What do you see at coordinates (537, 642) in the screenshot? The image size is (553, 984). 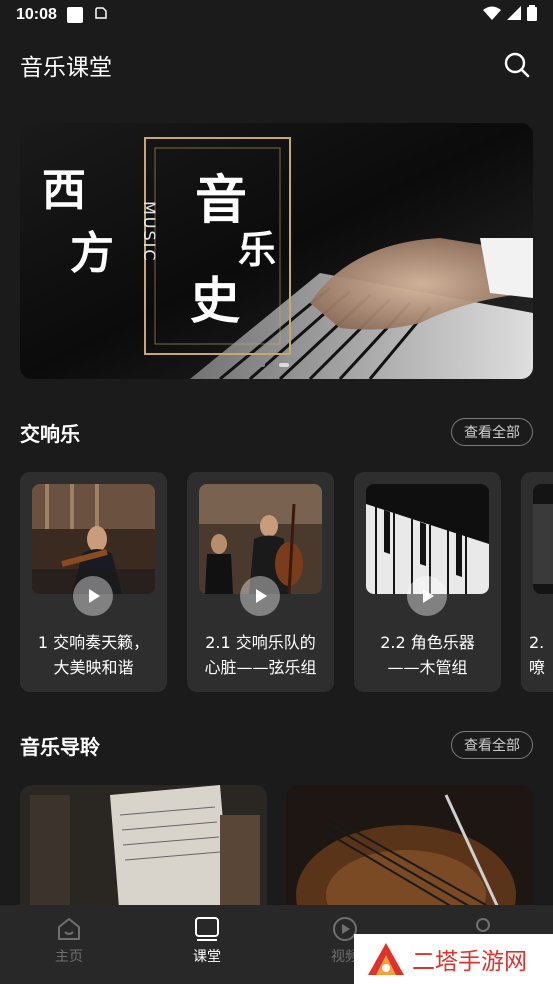 I see `course-card-title-line: 2.` at bounding box center [537, 642].